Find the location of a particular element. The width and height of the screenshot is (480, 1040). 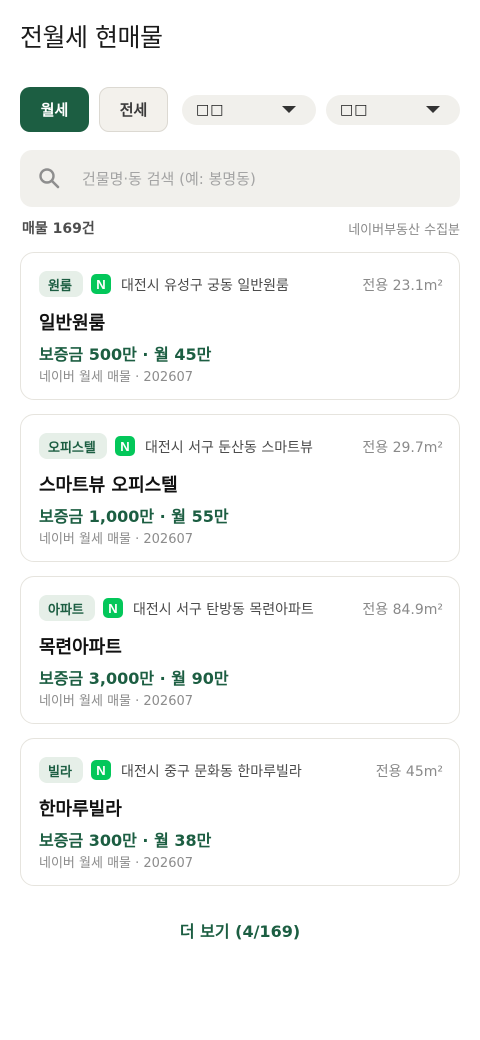

filter-row: 월세 전세 □□ □□ is located at coordinates (240, 110).